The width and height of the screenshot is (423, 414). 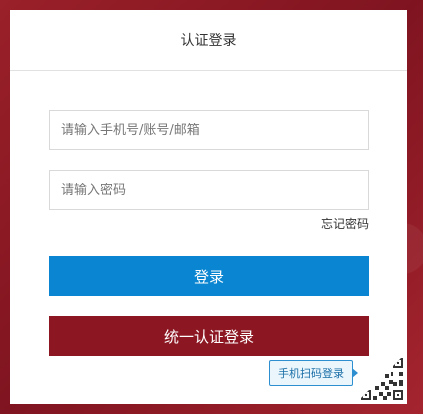 I want to click on password-input, so click(x=214, y=190).